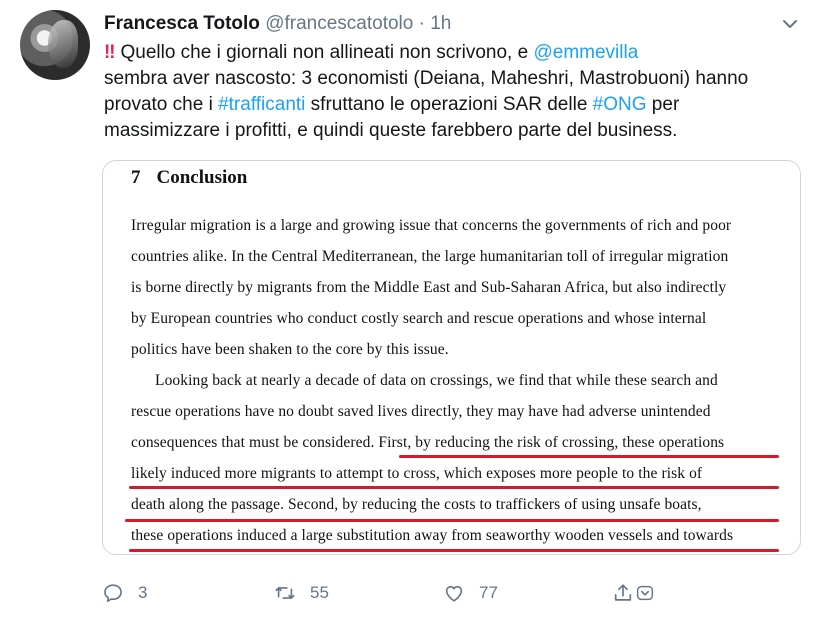 The width and height of the screenshot is (816, 626). Describe the element at coordinates (634, 593) in the screenshot. I see `share-button` at that location.